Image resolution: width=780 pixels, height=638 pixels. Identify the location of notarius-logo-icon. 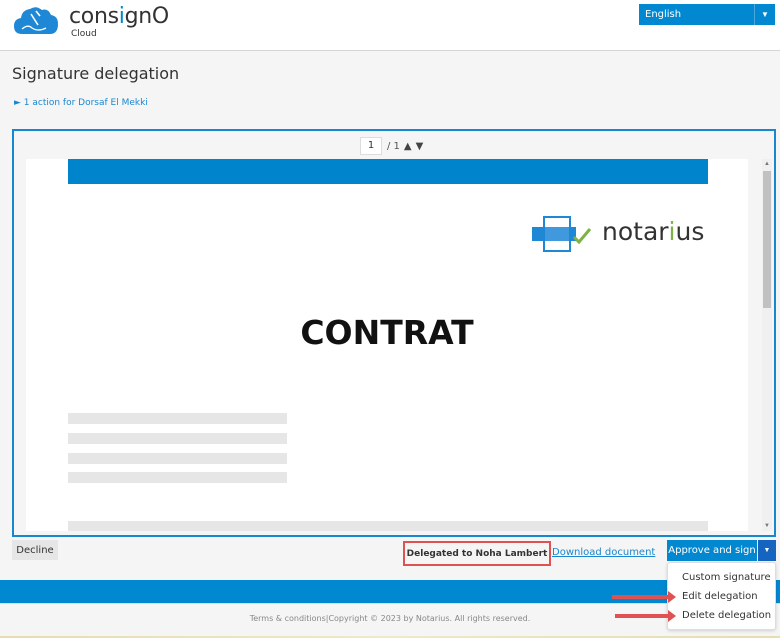
(562, 234).